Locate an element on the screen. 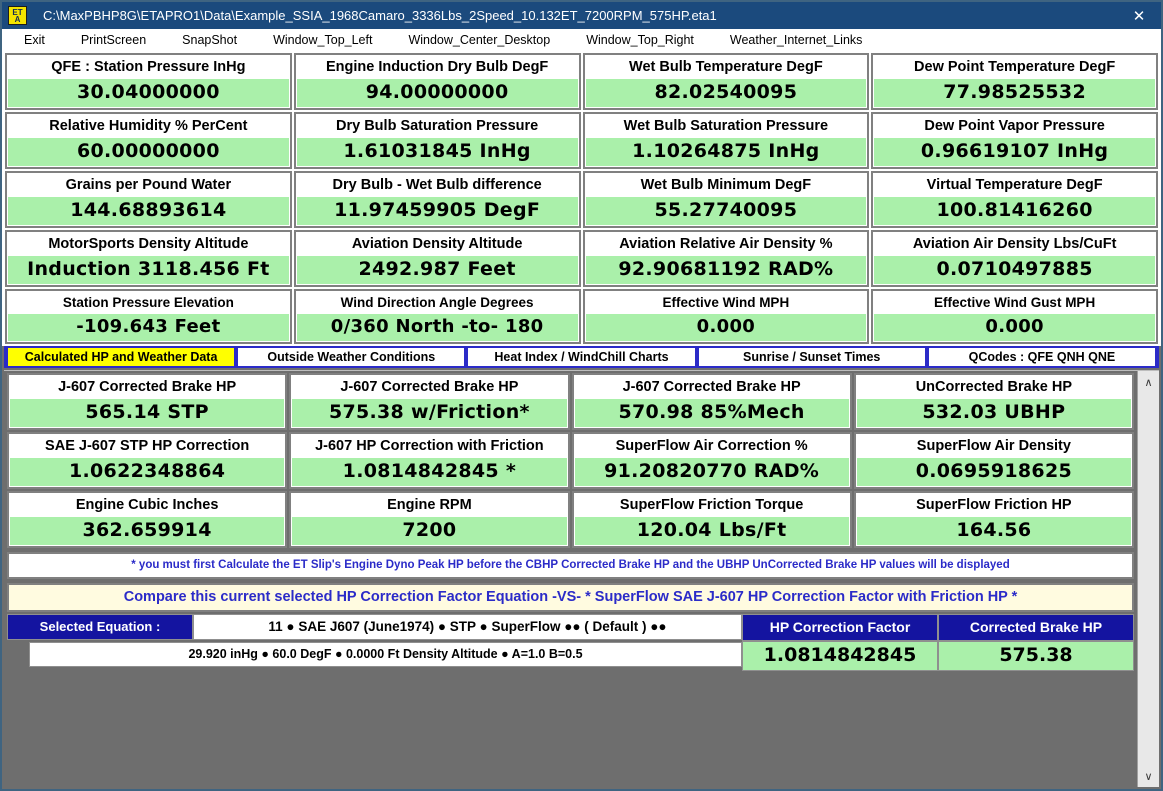 The image size is (1163, 791). field-value: 1.0814842845 * is located at coordinates (429, 472).